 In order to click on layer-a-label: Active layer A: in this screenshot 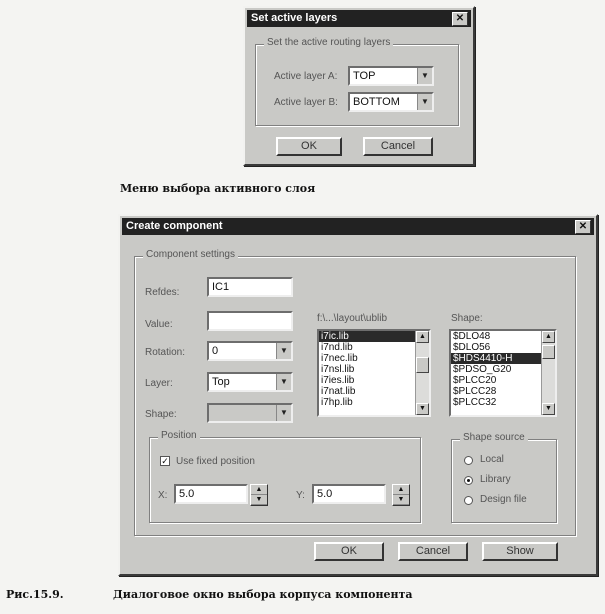, I will do `click(306, 76)`.